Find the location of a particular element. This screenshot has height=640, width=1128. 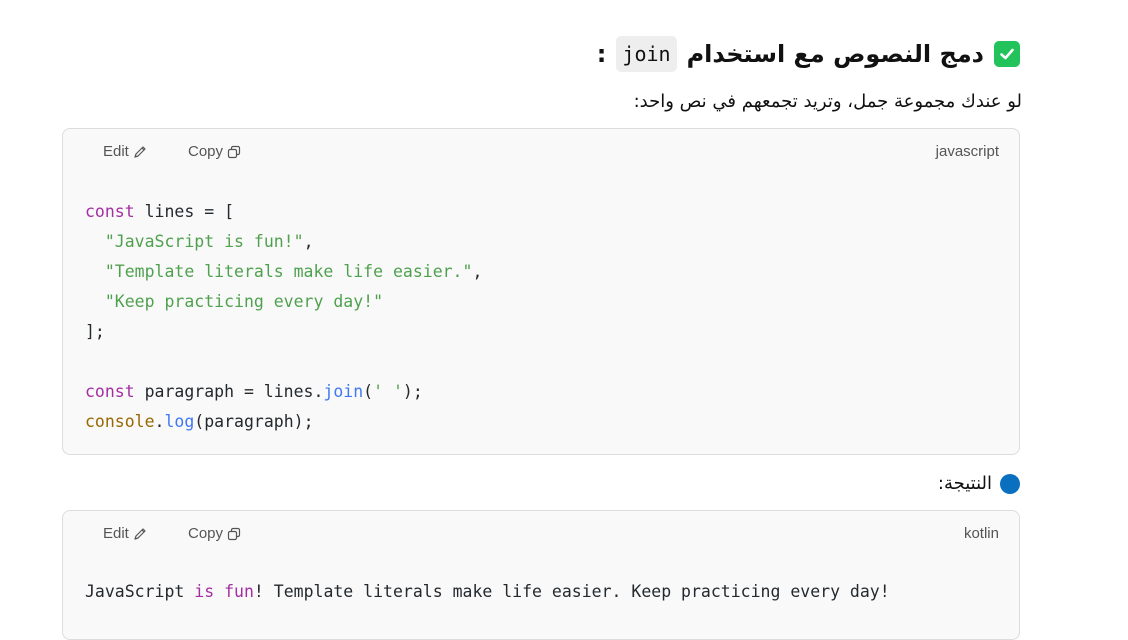

code-toolbar: Edit Copy kotlin is located at coordinates (541, 534).